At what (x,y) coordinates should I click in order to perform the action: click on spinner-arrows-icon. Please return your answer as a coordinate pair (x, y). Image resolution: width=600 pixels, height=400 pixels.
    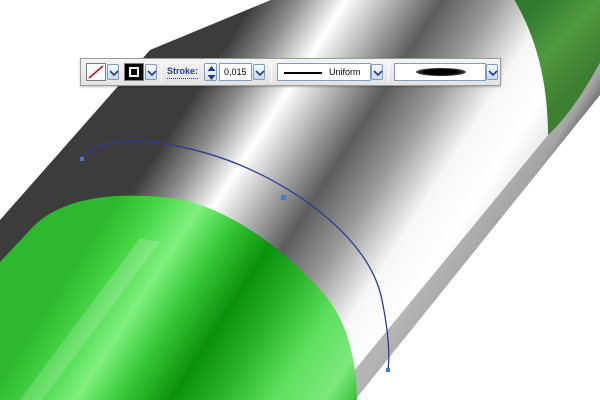
    Looking at the image, I should click on (211, 73).